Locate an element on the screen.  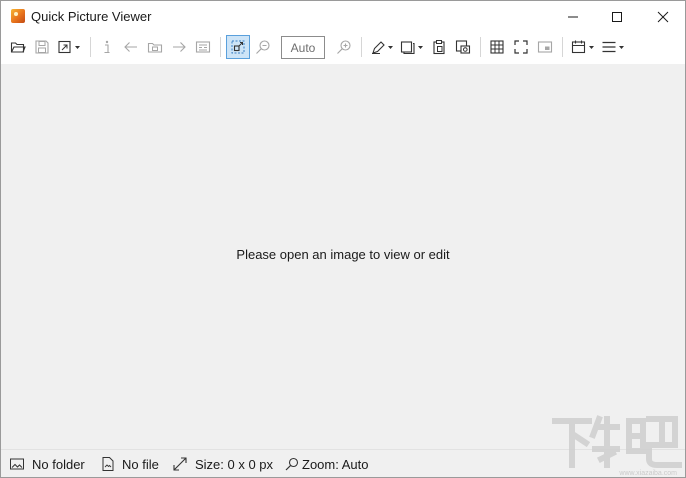
fullscreen-button is located at coordinates (521, 47).